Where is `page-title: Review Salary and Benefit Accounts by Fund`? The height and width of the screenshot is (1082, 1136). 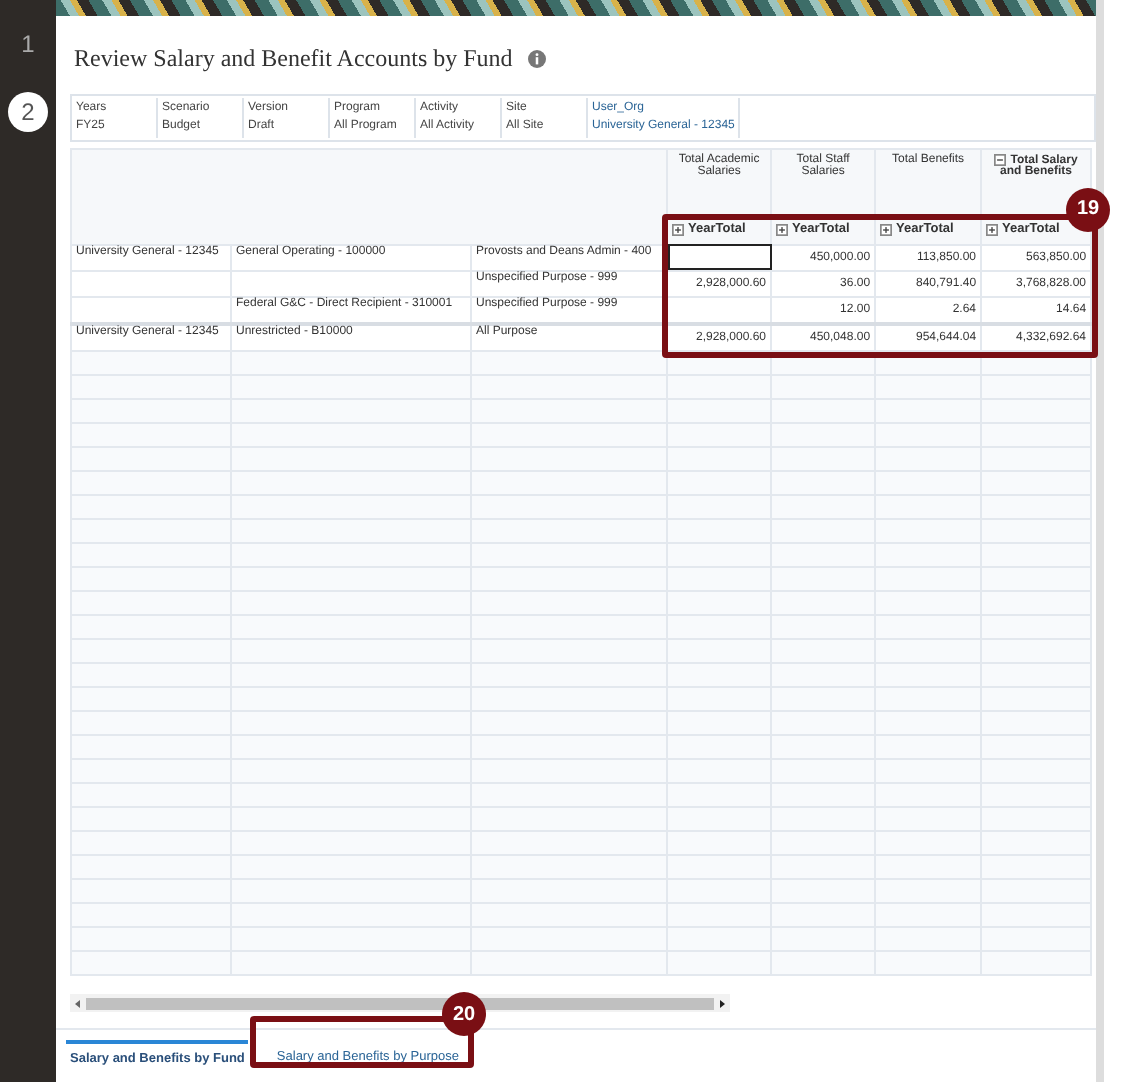
page-title: Review Salary and Benefit Accounts by Fund is located at coordinates (293, 58).